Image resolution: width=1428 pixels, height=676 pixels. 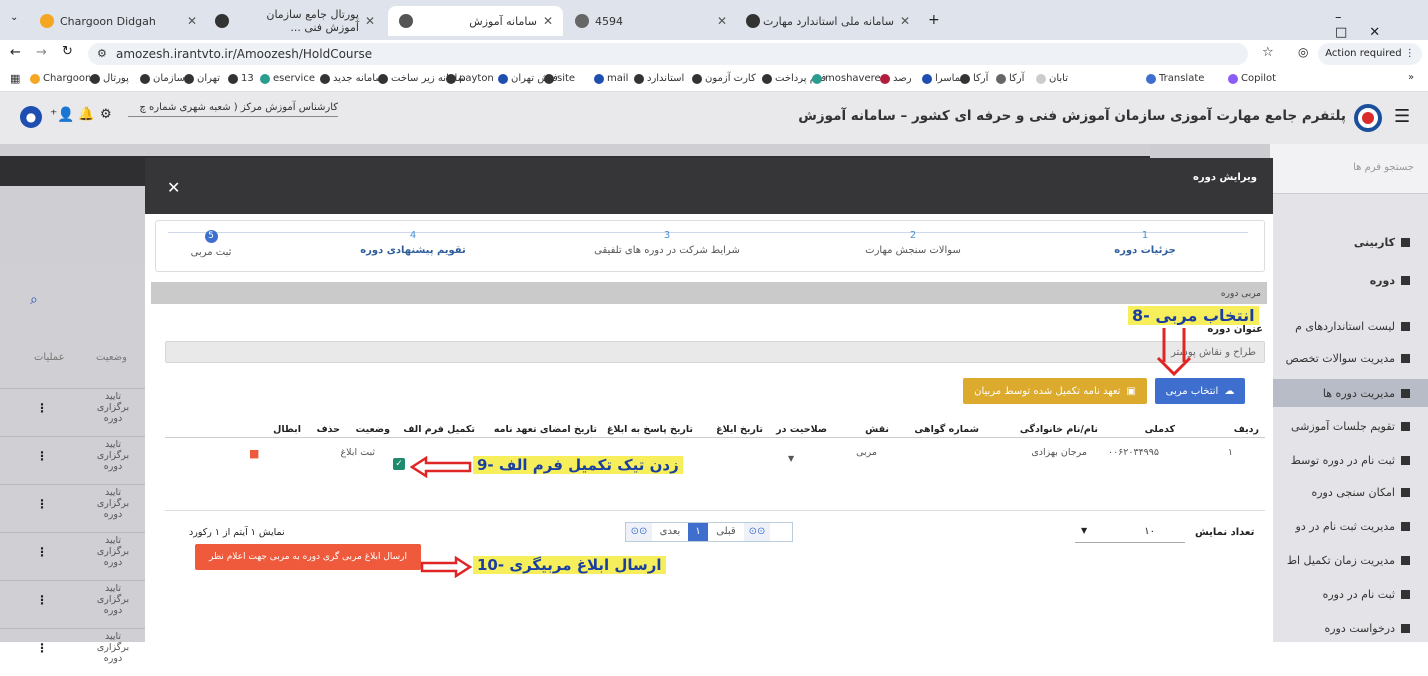 I want to click on reload-icon: ↻, so click(x=67, y=51).